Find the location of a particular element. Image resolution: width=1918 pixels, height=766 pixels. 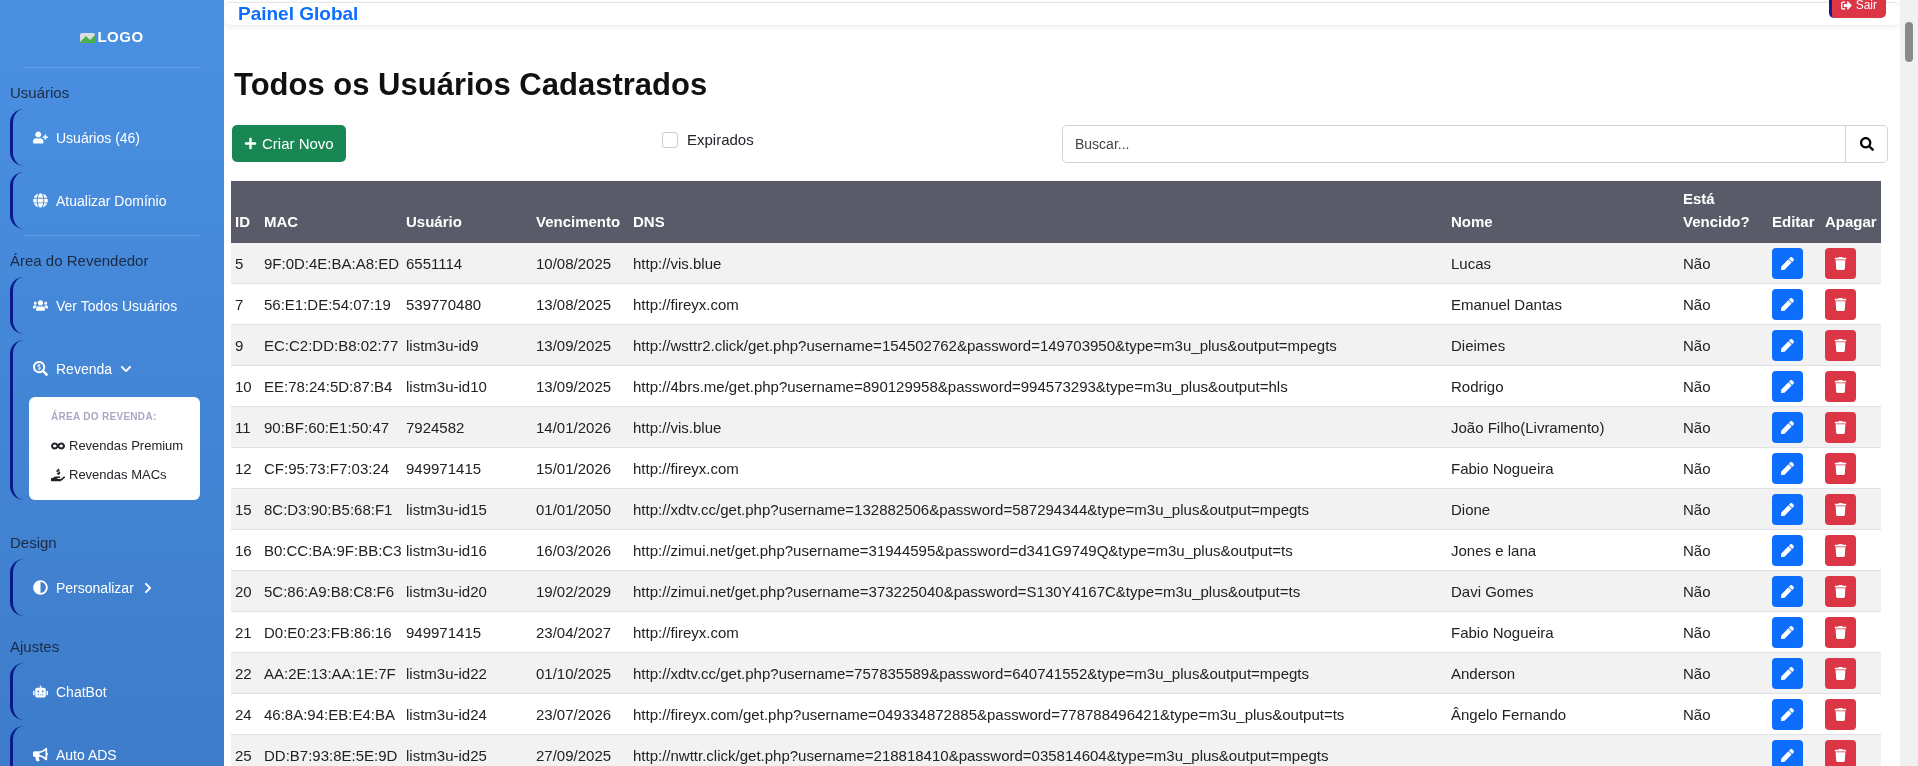

create-button: Criar Novo is located at coordinates (289, 143).